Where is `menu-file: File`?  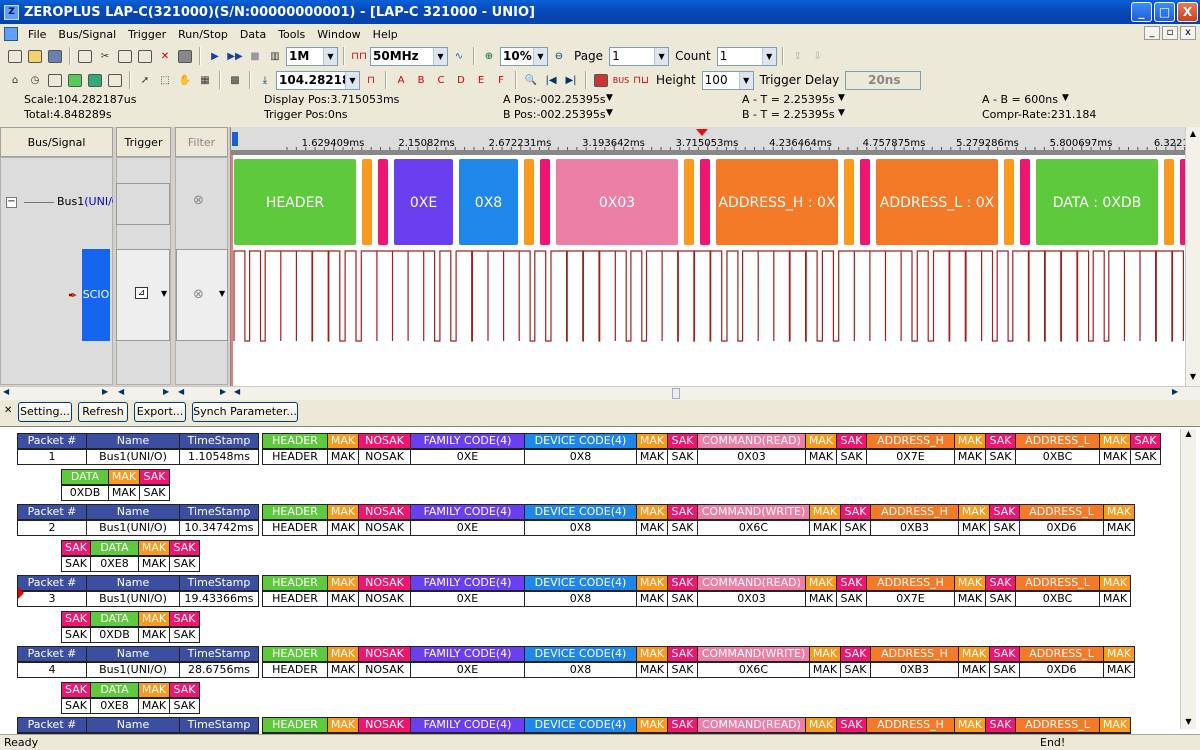
menu-file: File is located at coordinates (37, 34).